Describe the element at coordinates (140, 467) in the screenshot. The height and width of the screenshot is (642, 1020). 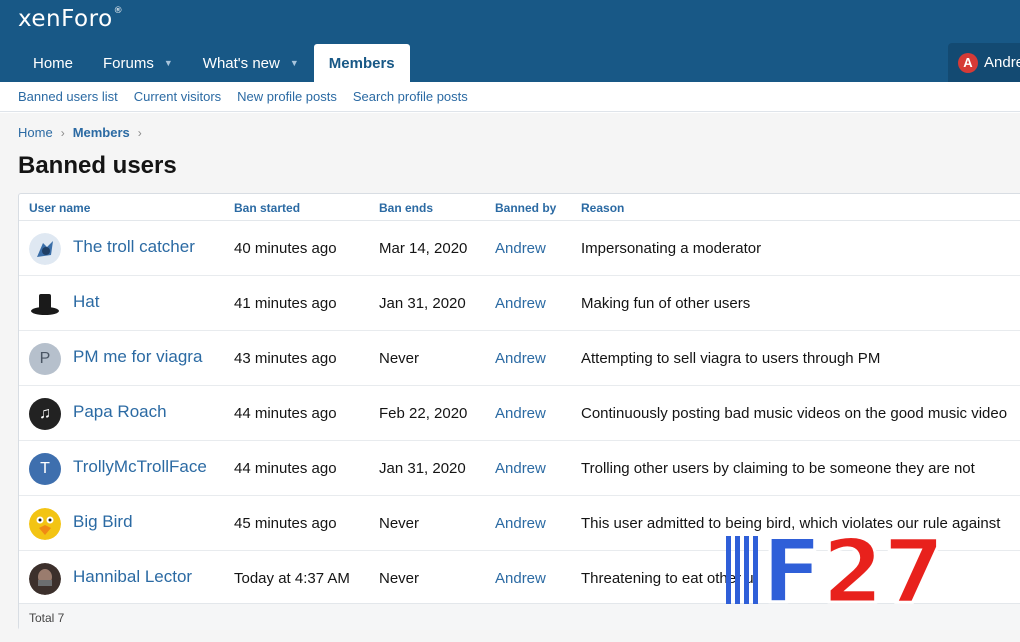
I see `user-name-link: TrollyMcTrollFace` at that location.